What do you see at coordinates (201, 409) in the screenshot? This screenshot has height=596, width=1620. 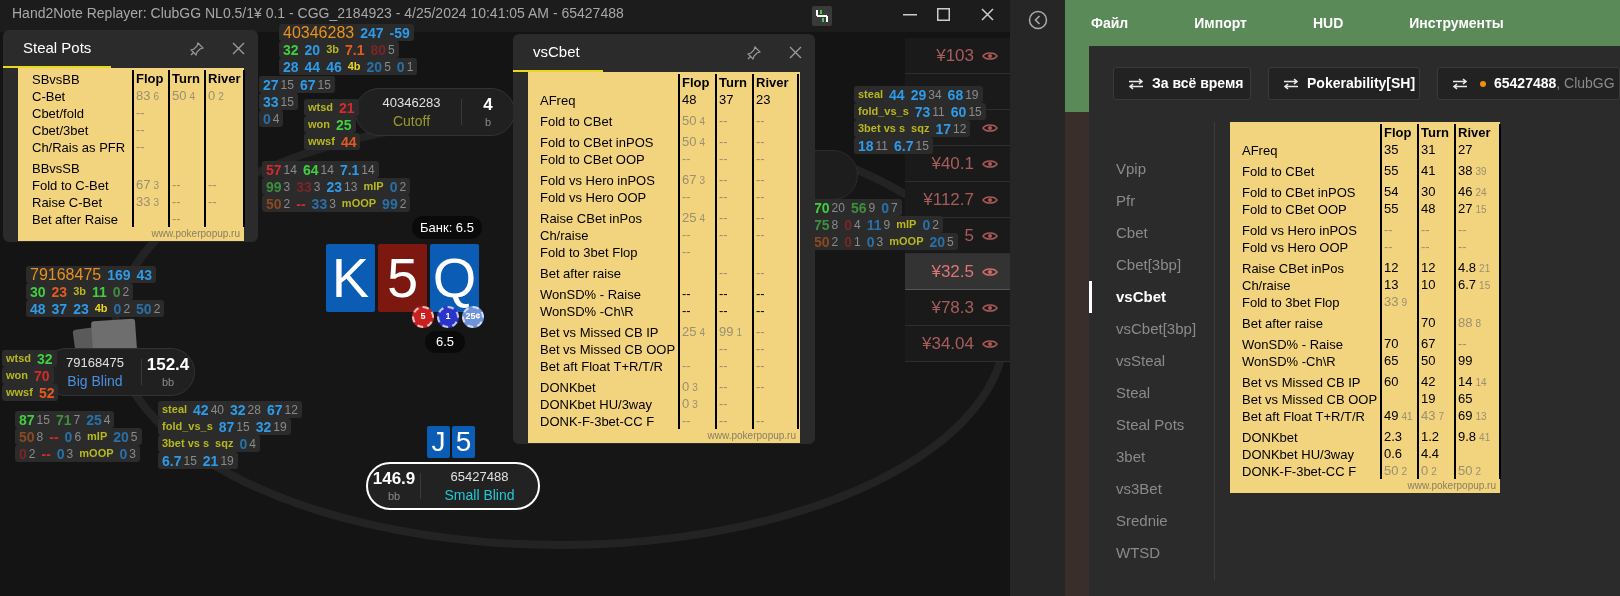 I see `hud-stat: 42` at bounding box center [201, 409].